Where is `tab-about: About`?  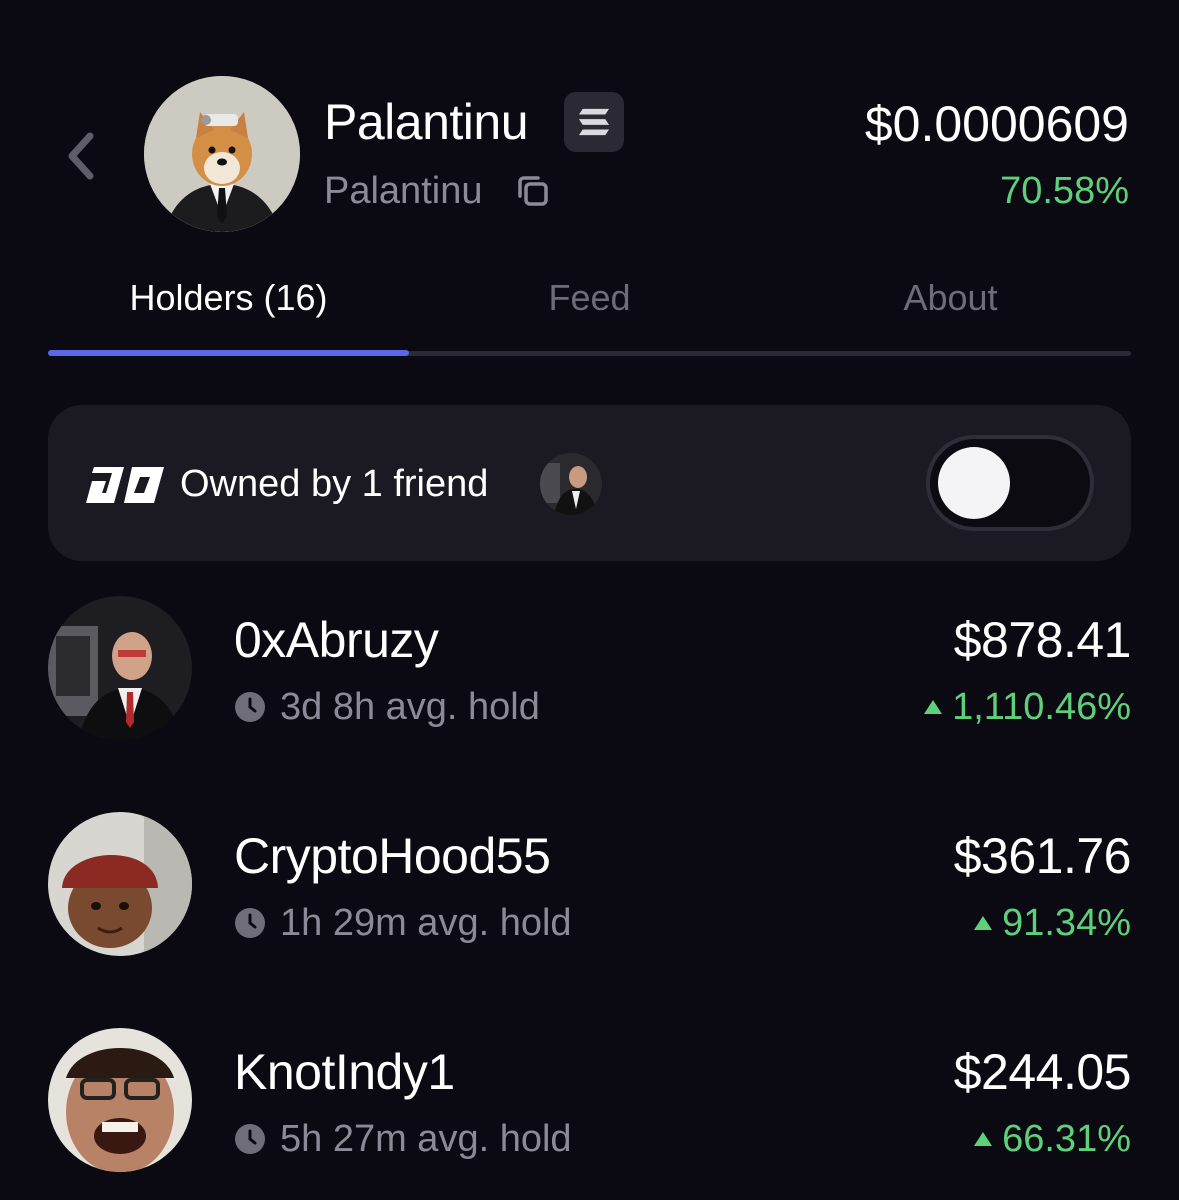
tab-about: About is located at coordinates (950, 298).